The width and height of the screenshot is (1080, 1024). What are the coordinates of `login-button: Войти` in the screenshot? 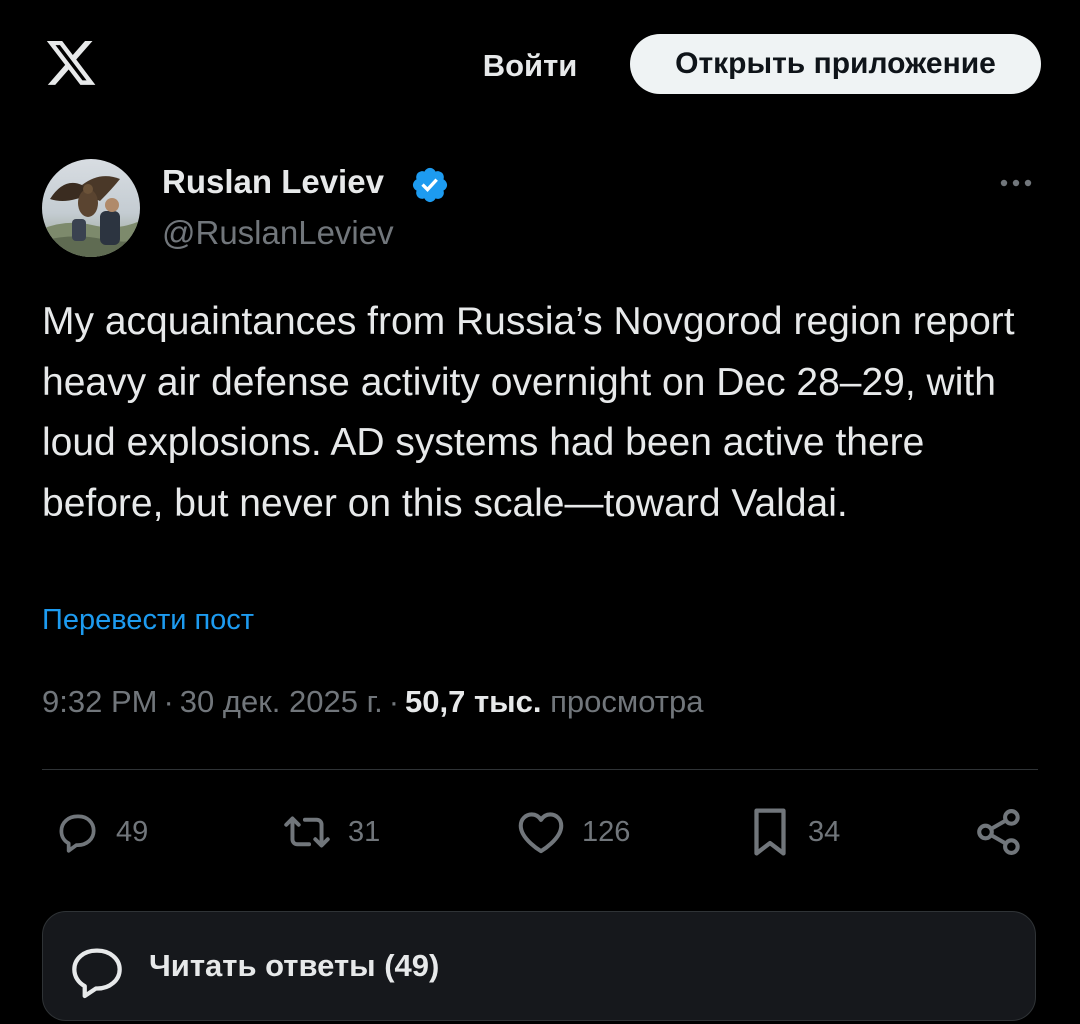 It's located at (530, 66).